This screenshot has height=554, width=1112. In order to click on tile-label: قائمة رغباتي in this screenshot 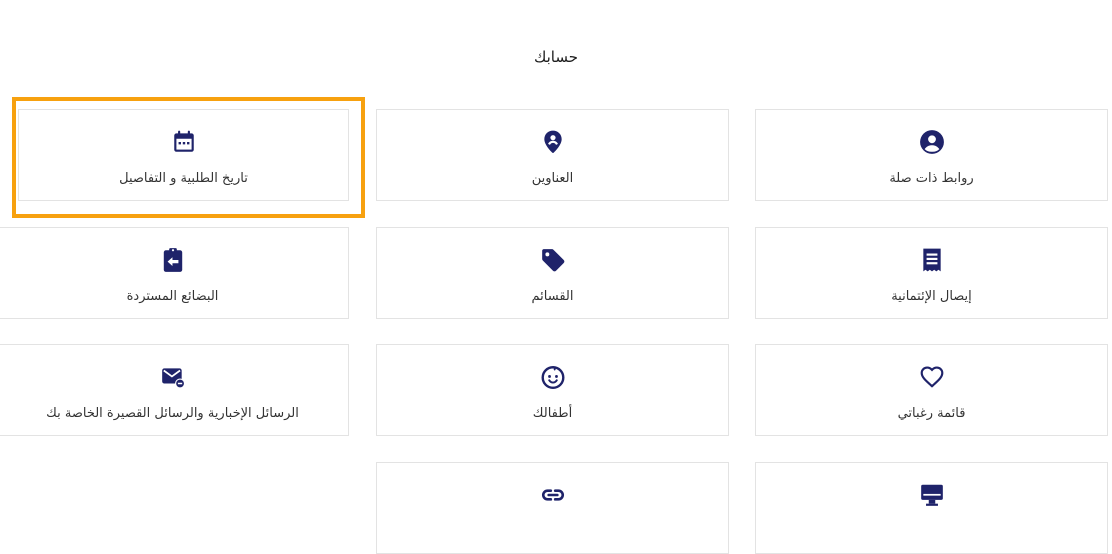, I will do `click(931, 413)`.